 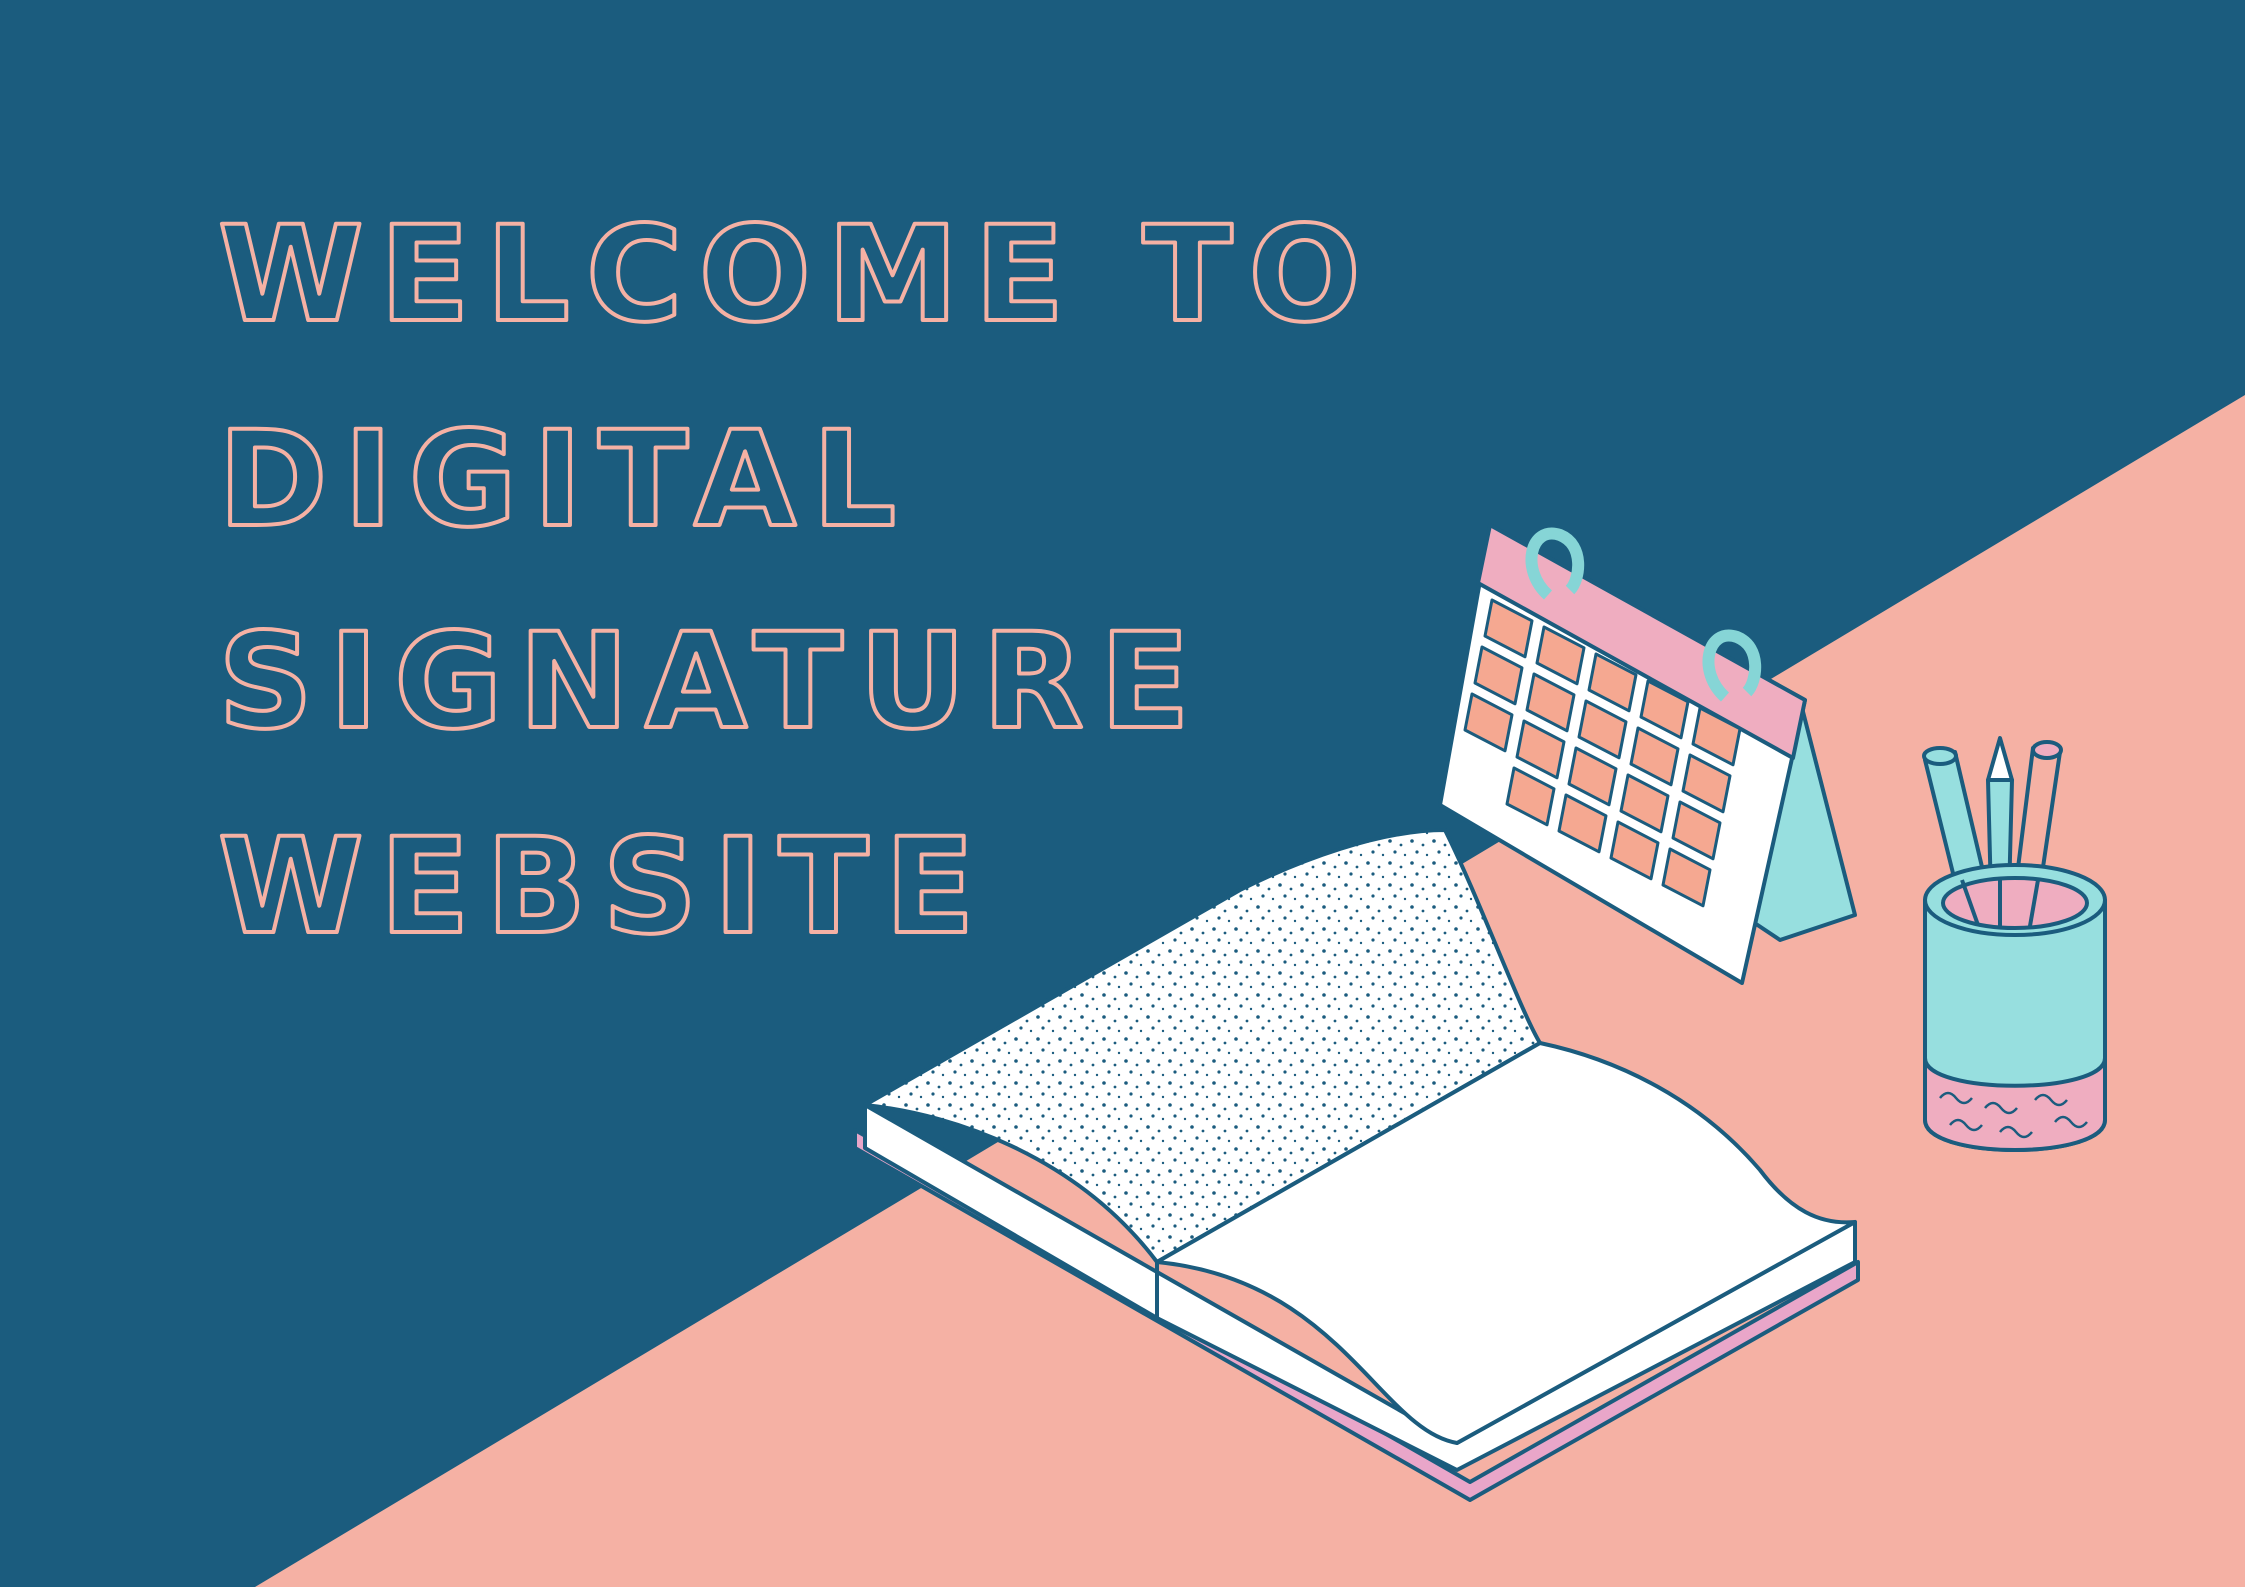 What do you see at coordinates (797, 275) in the screenshot?
I see `headline-line-1: WELCOME TO` at bounding box center [797, 275].